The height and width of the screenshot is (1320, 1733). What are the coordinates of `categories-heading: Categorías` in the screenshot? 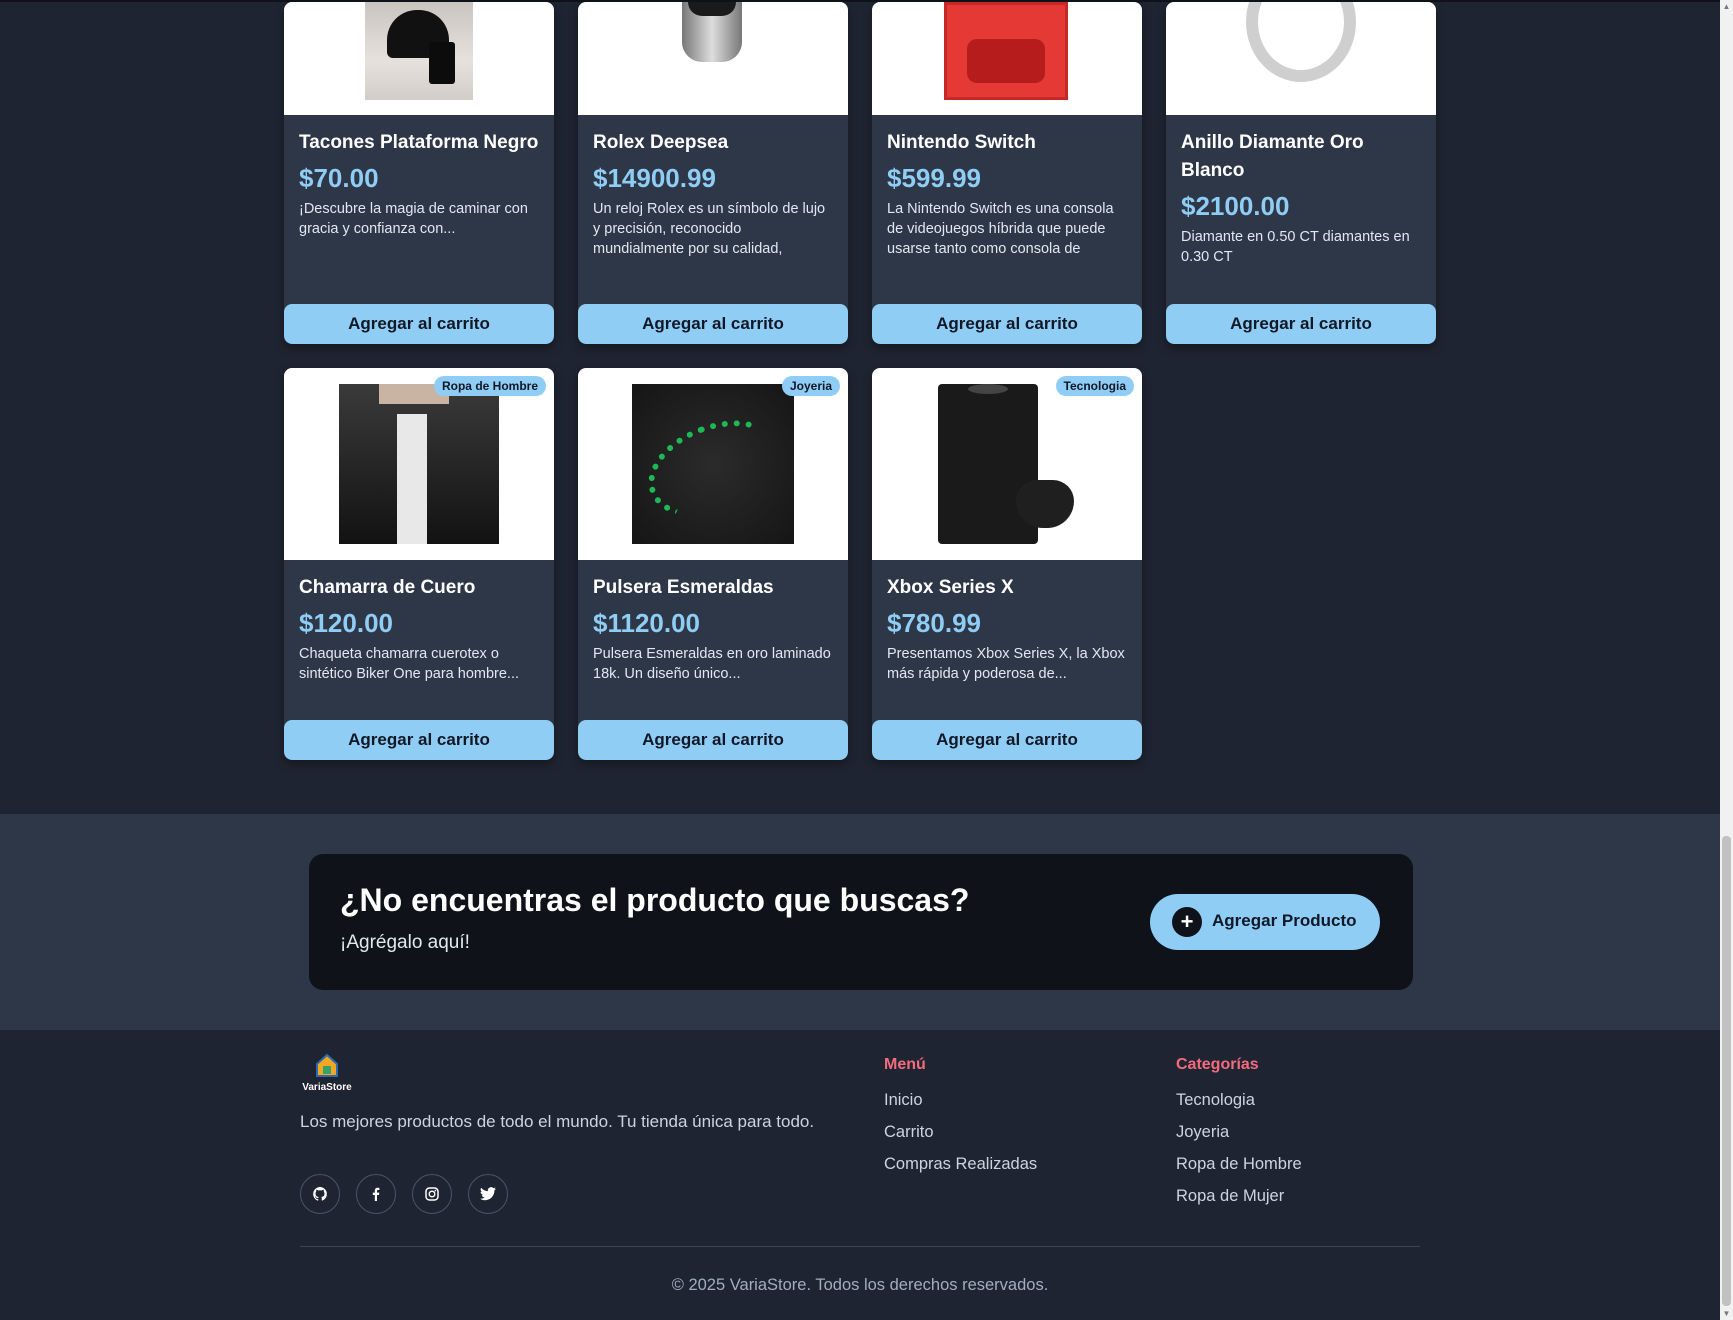 It's located at (1217, 1064).